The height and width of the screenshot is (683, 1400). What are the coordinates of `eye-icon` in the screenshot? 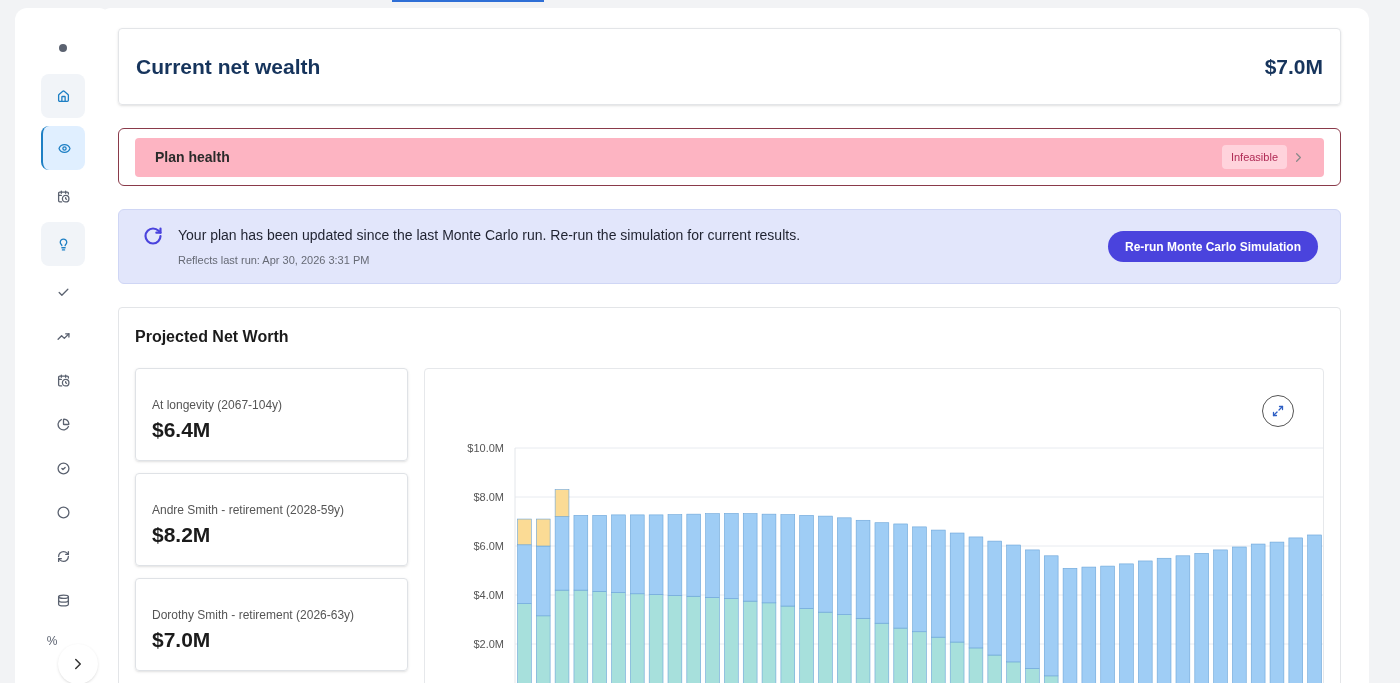 It's located at (64, 148).